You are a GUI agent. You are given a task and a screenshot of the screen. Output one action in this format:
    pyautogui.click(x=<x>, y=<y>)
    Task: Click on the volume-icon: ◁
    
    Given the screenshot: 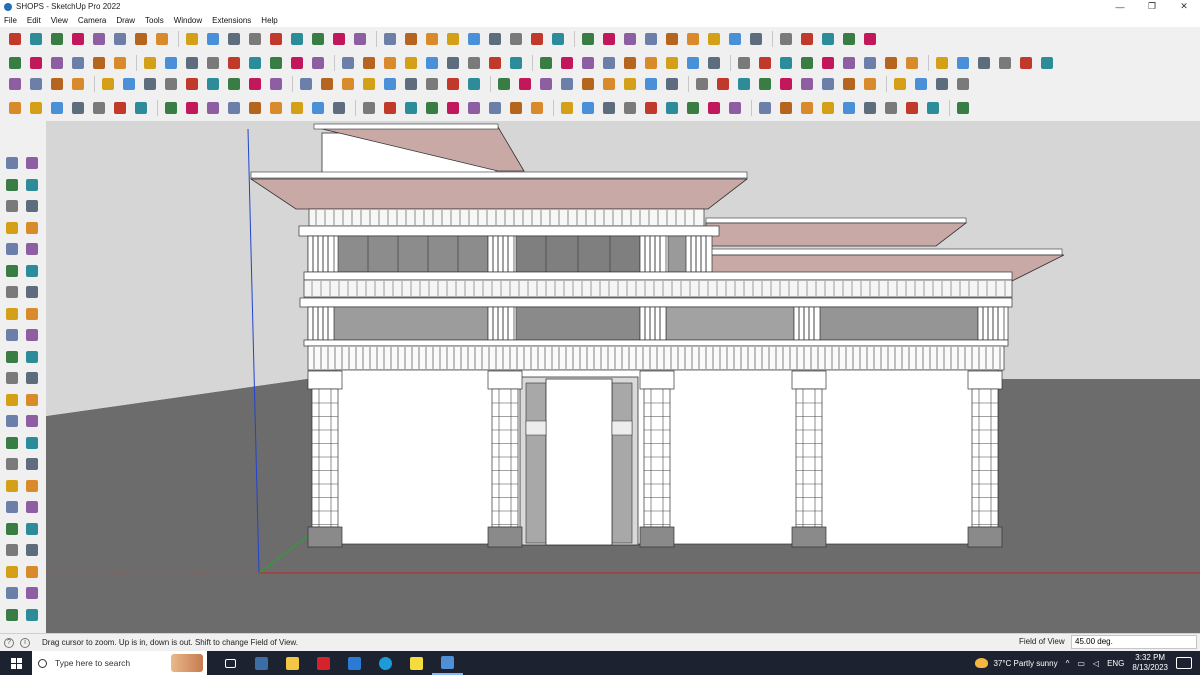 What is the action you would take?
    pyautogui.click(x=1096, y=663)
    